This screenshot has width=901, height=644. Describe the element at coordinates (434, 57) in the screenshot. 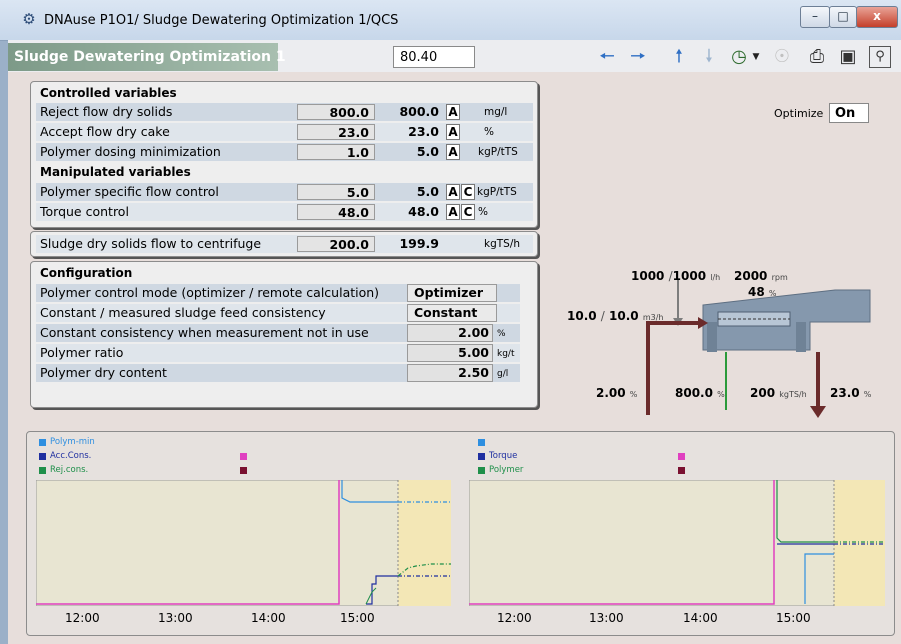

I see `header-value-field: 80.40` at that location.